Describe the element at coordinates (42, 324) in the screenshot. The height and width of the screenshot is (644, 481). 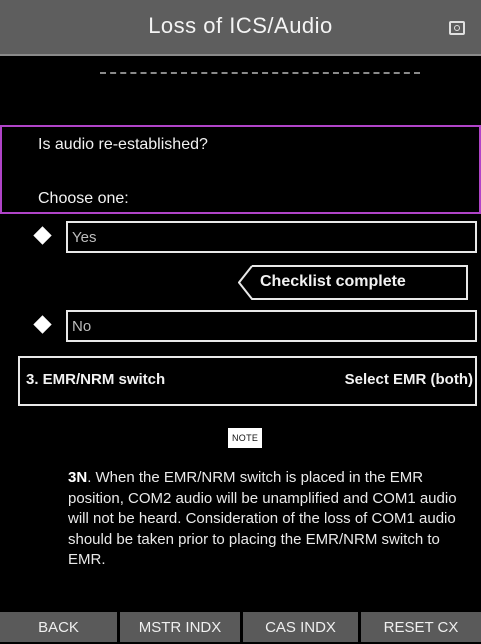
I see `no-diamond-icon` at that location.